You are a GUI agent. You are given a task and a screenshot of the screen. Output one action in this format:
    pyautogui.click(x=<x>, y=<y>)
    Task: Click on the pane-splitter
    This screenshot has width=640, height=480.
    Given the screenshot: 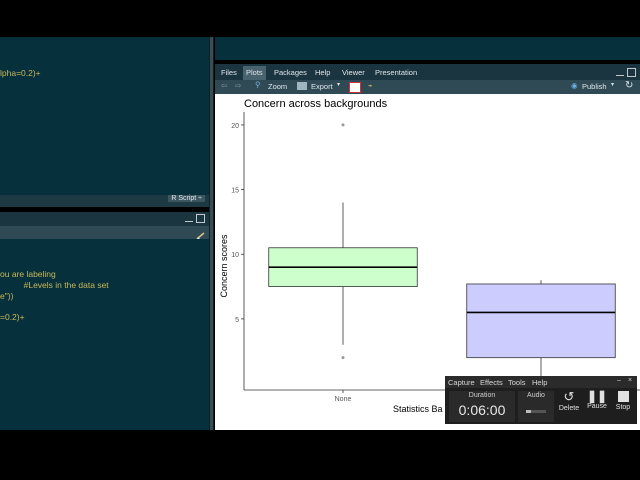 What is the action you would take?
    pyautogui.click(x=211, y=233)
    